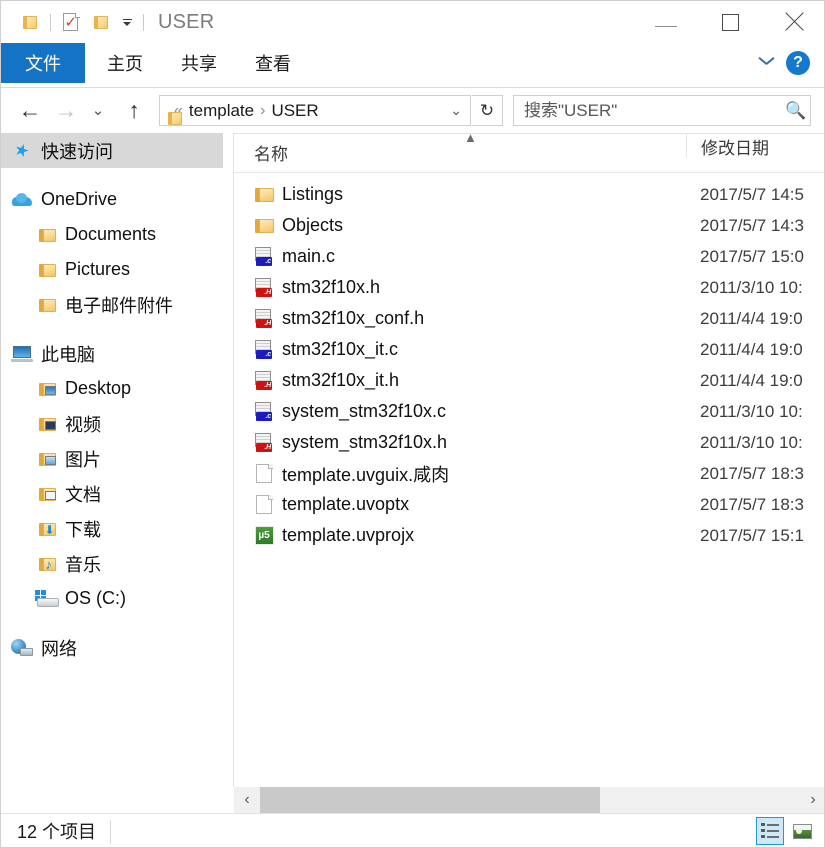  I want to click on sidebar-item-pictures: Pictures, so click(117, 269).